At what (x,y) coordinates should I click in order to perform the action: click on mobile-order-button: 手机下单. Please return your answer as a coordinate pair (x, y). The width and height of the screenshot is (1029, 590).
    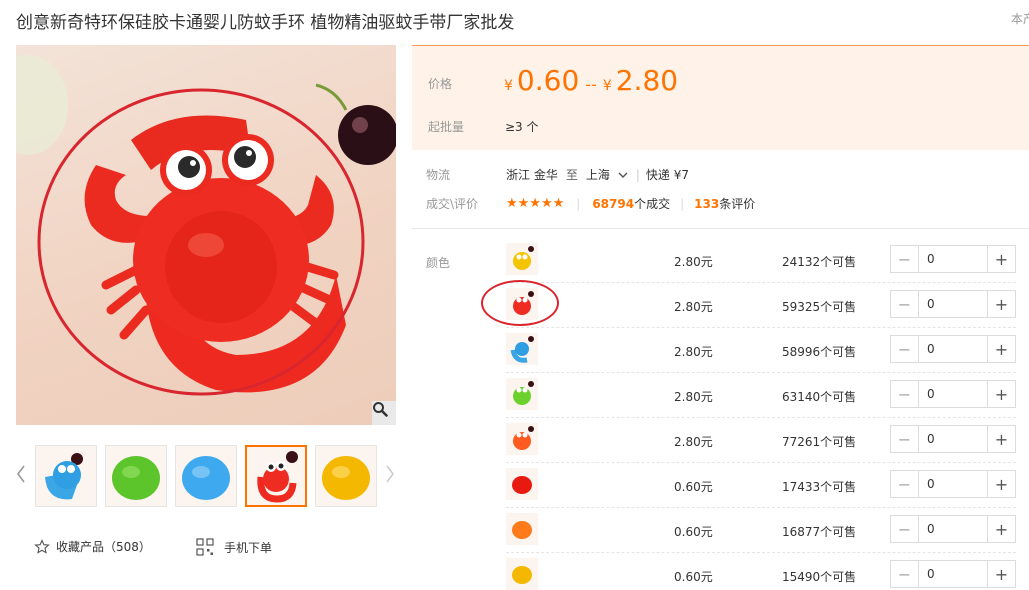
    Looking at the image, I should click on (234, 547).